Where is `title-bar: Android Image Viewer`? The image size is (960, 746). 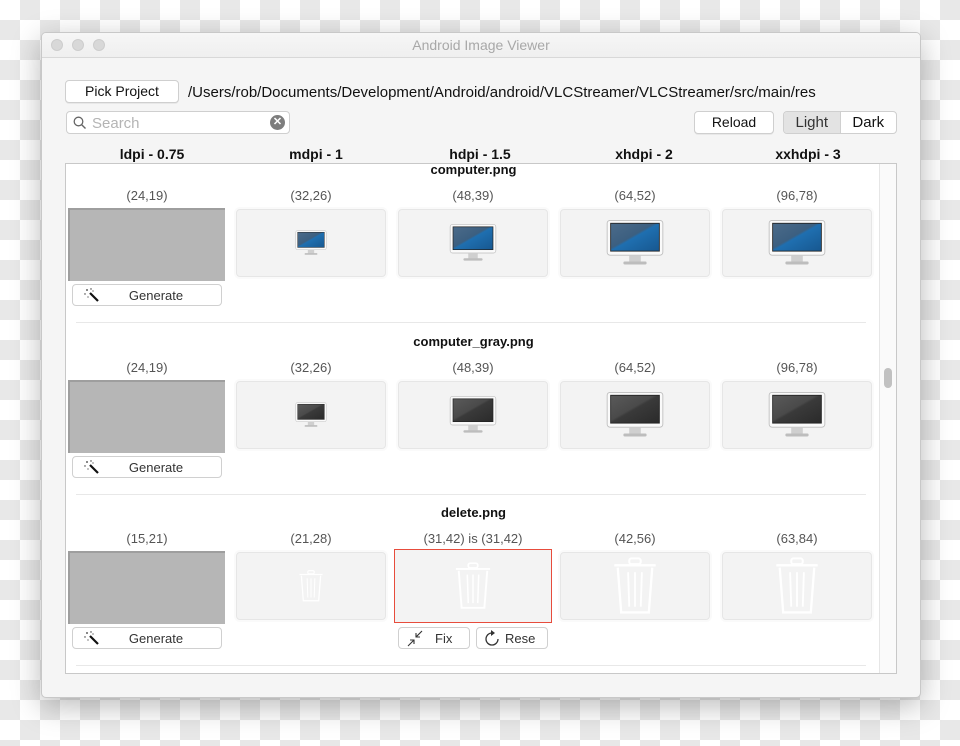 title-bar: Android Image Viewer is located at coordinates (481, 45).